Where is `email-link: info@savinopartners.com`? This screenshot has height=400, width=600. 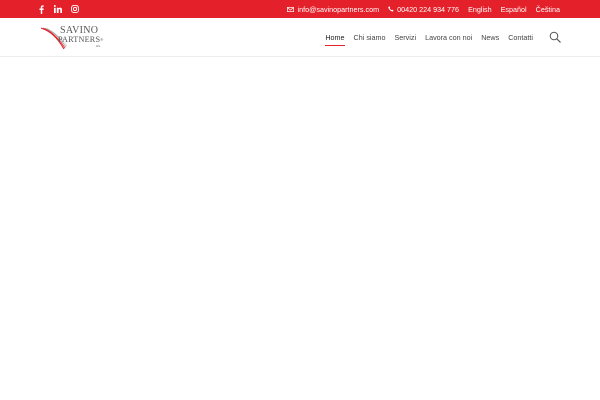
email-link: info@savinopartners.com is located at coordinates (333, 9).